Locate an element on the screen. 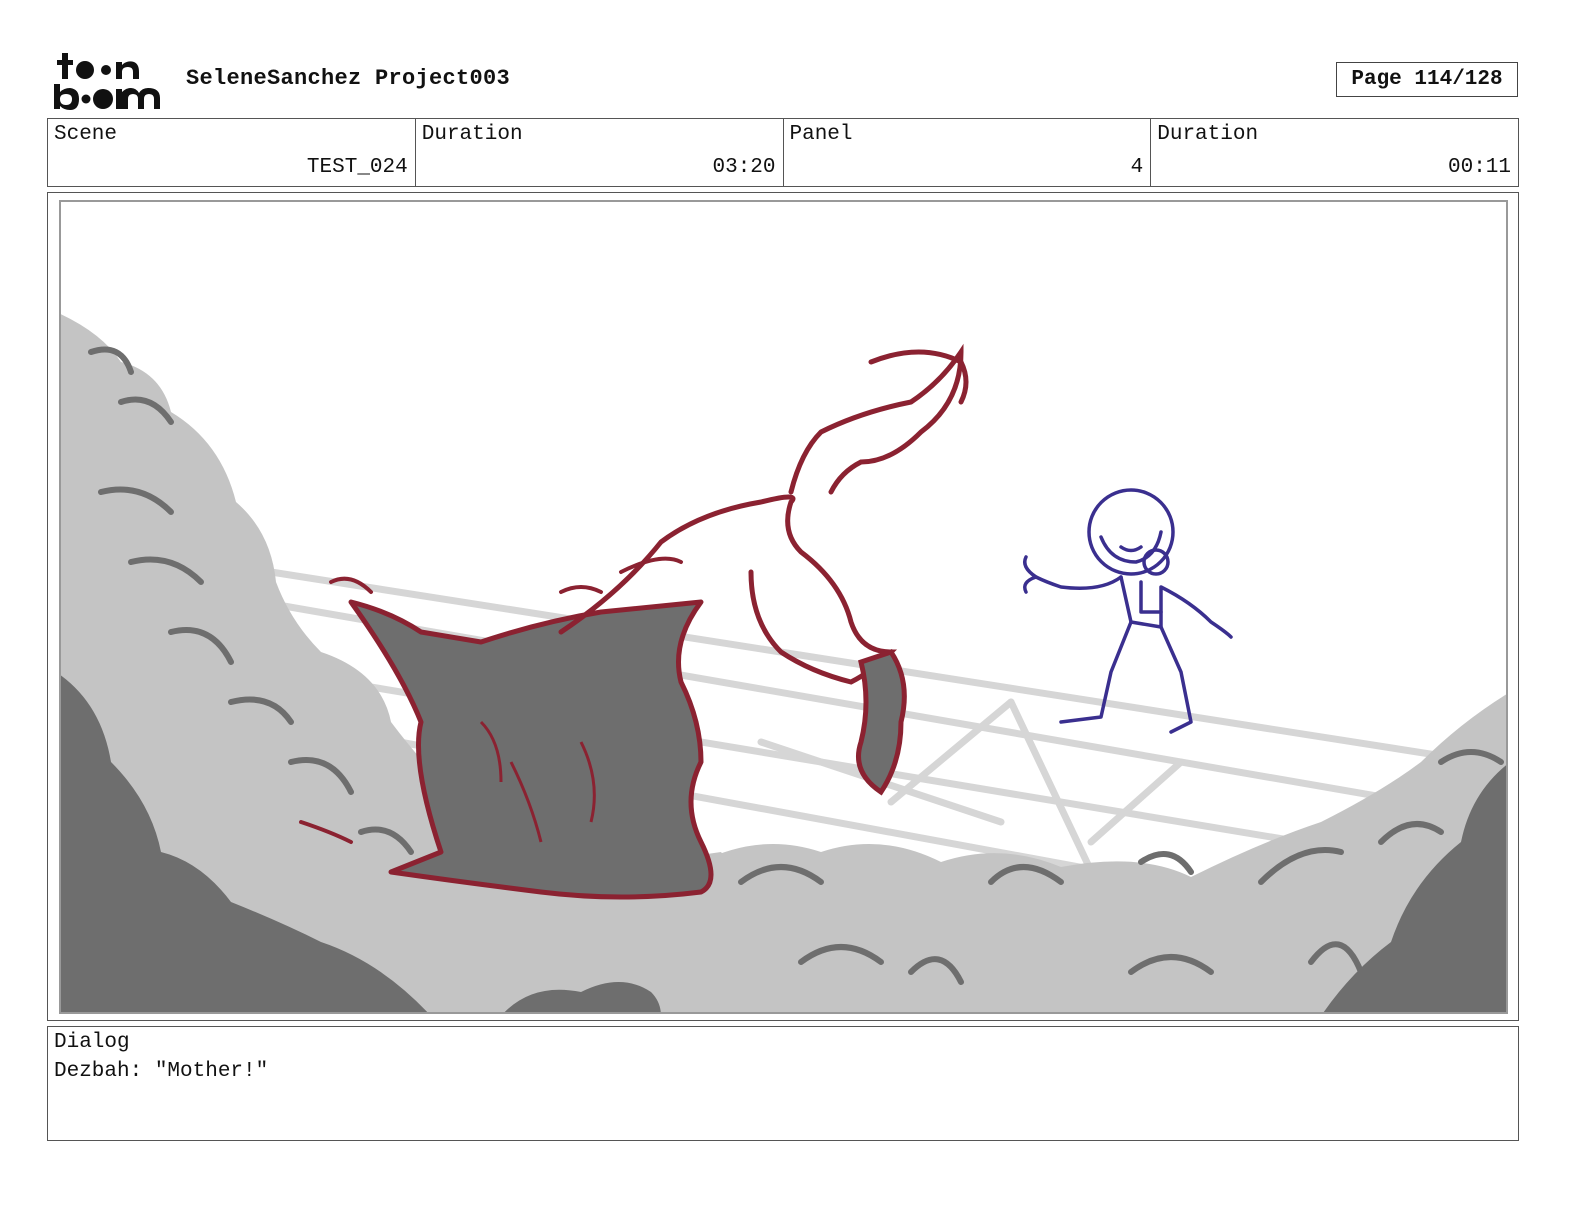 This screenshot has width=1584, height=1224. dialog-box: Dialog Dezbah: "Mother!" is located at coordinates (783, 1083).